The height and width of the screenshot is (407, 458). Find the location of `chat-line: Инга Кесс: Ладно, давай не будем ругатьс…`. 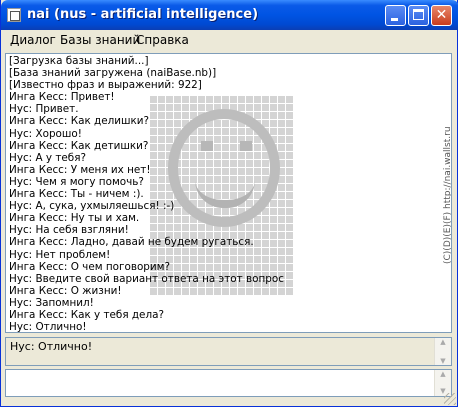

chat-line: Инга Кесс: Ладно, давай не будем ругатьс… is located at coordinates (131, 242).